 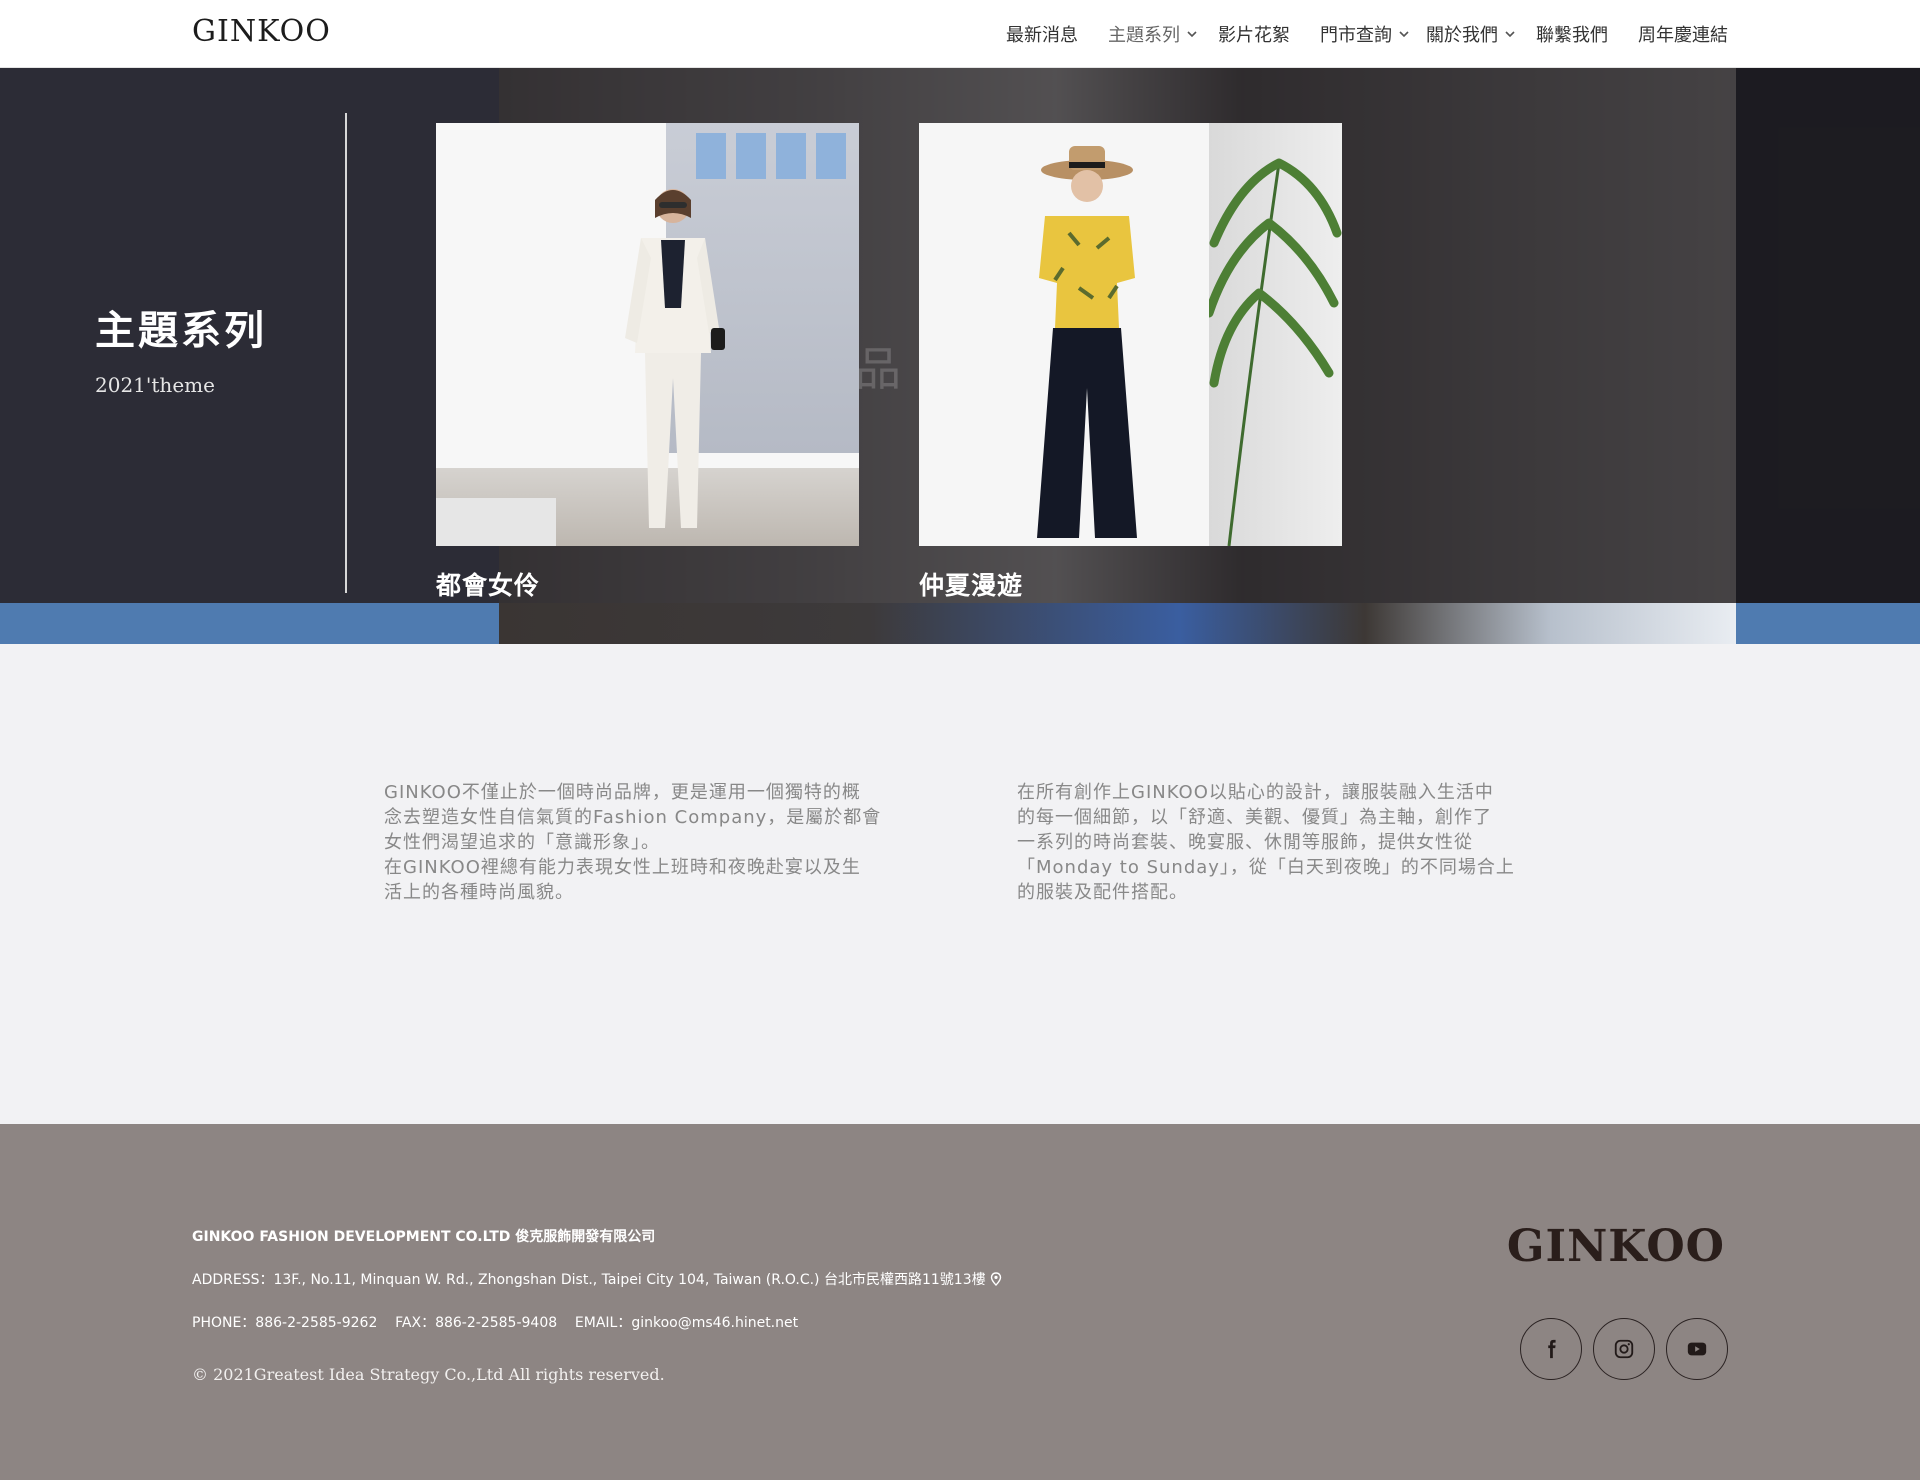 I want to click on intro-line: 的服裝及配件搭配。, so click(x=1102, y=892).